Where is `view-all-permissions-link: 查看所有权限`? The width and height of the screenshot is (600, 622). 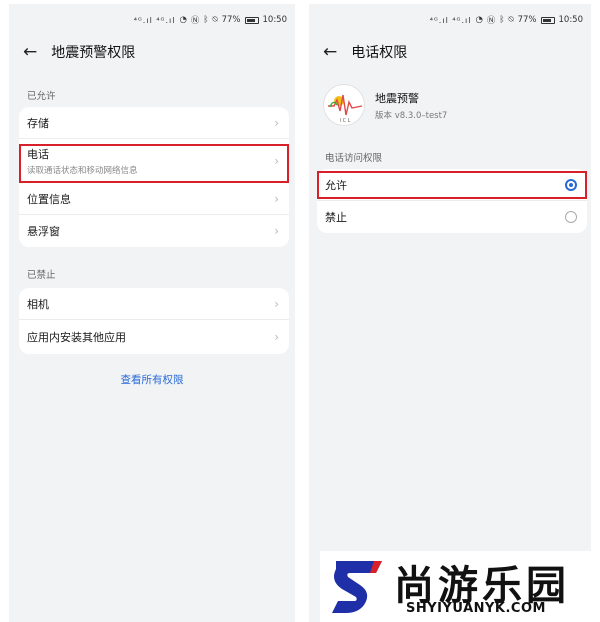 view-all-permissions-link: 查看所有权限 is located at coordinates (152, 379).